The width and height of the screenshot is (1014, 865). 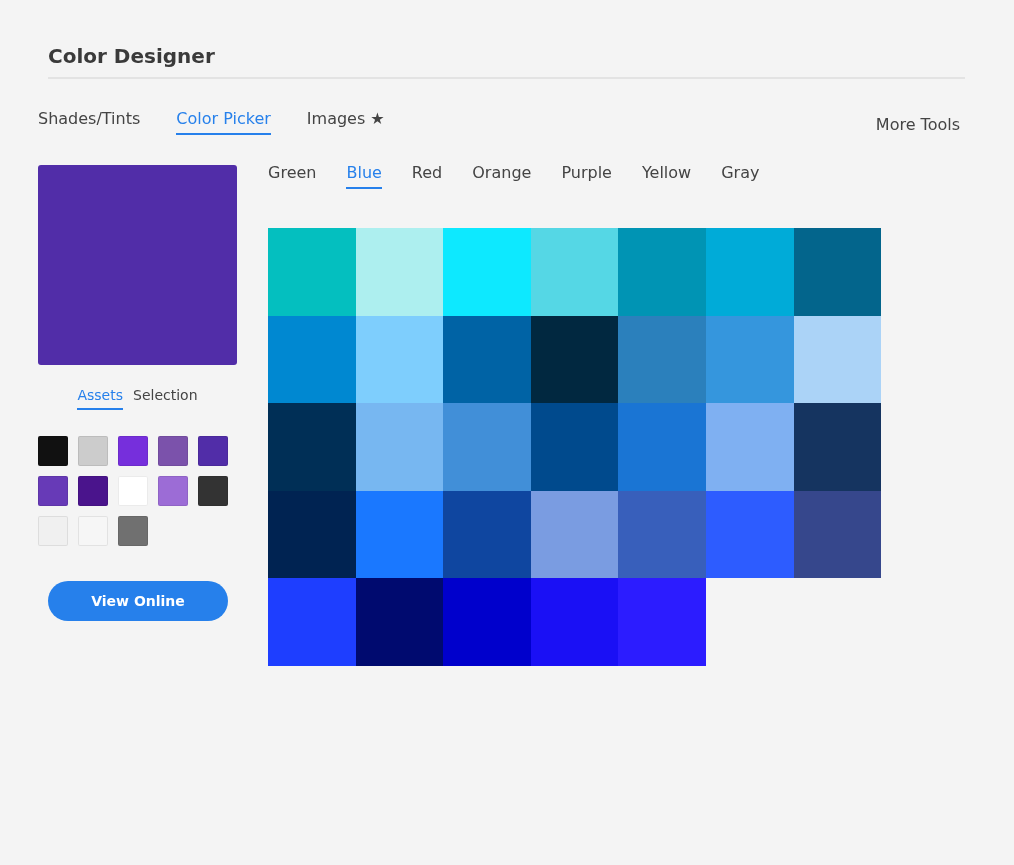 What do you see at coordinates (917, 124) in the screenshot?
I see `more-tools-button: More Tools` at bounding box center [917, 124].